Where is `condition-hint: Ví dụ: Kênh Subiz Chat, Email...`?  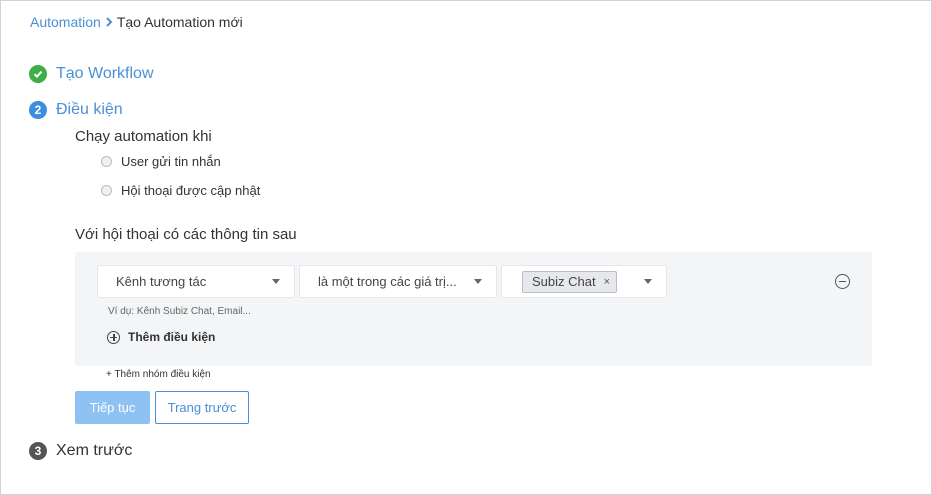 condition-hint: Ví dụ: Kênh Subiz Chat, Email... is located at coordinates (179, 311).